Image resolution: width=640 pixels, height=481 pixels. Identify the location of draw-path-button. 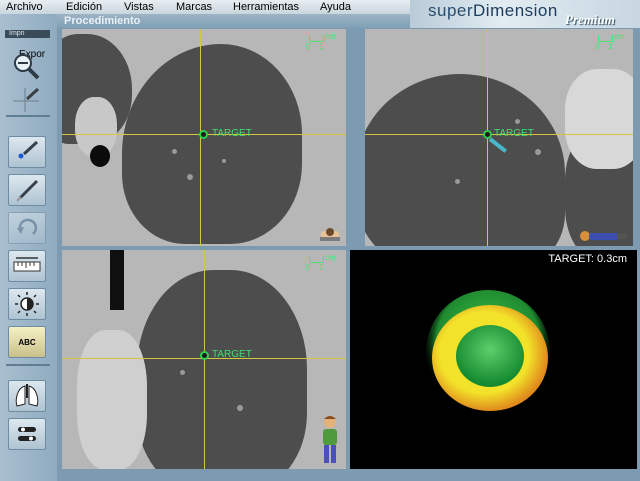
(27, 190).